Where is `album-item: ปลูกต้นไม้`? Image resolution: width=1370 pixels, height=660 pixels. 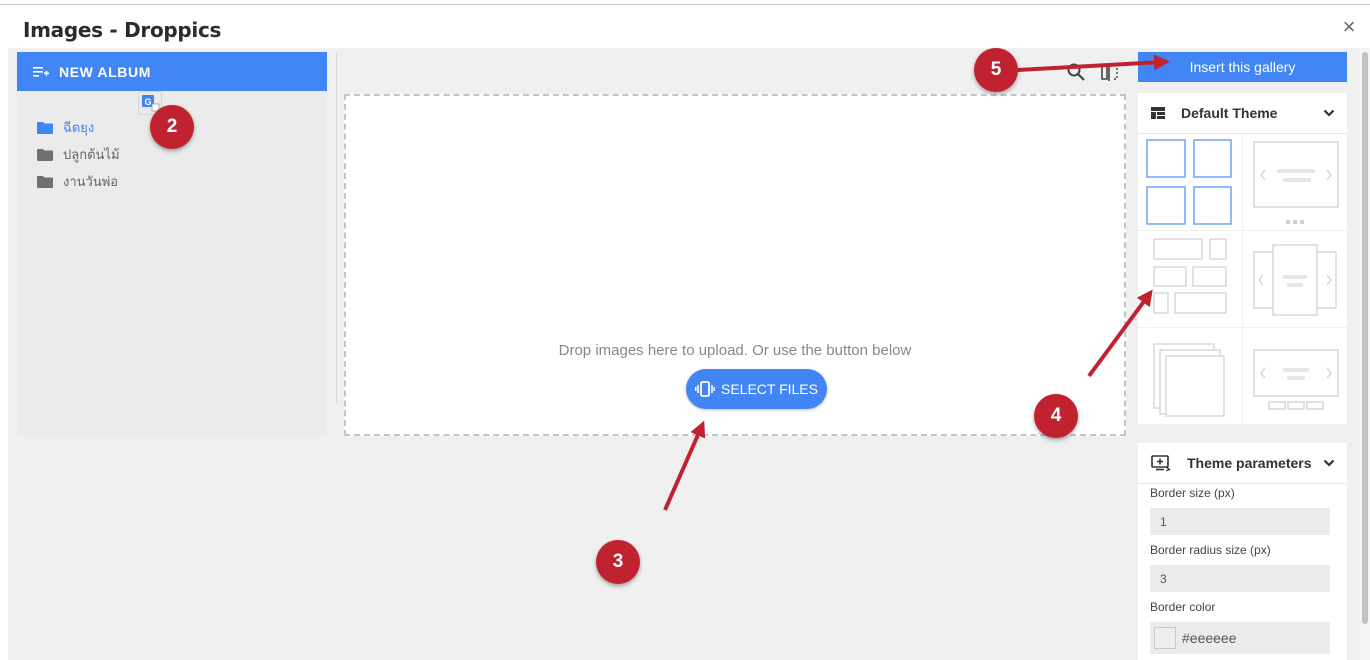 album-item: ปลูกต้นไม้ is located at coordinates (78, 154).